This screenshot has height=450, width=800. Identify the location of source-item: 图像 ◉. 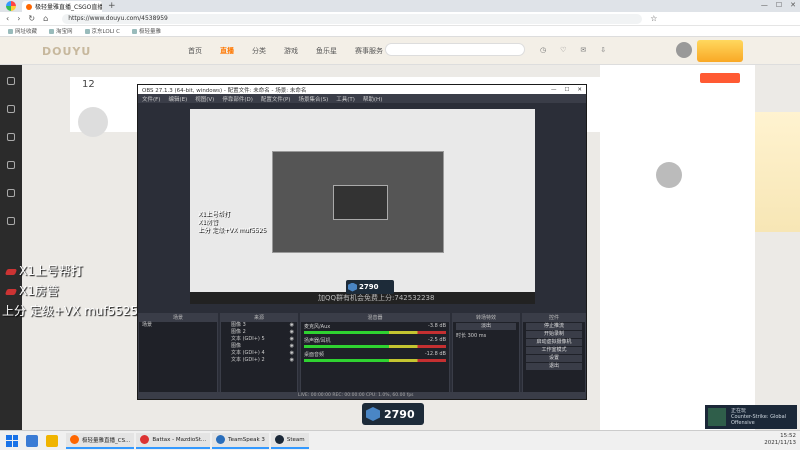
(259, 346).